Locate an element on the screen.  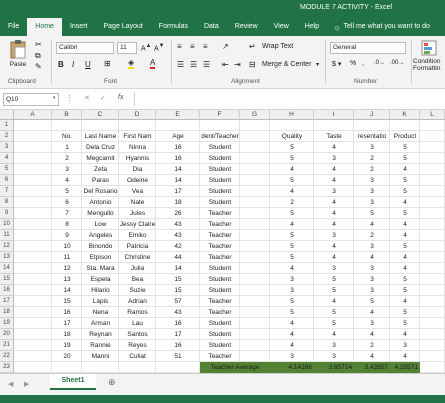
row-header-20: 20 is located at coordinates (7, 334).